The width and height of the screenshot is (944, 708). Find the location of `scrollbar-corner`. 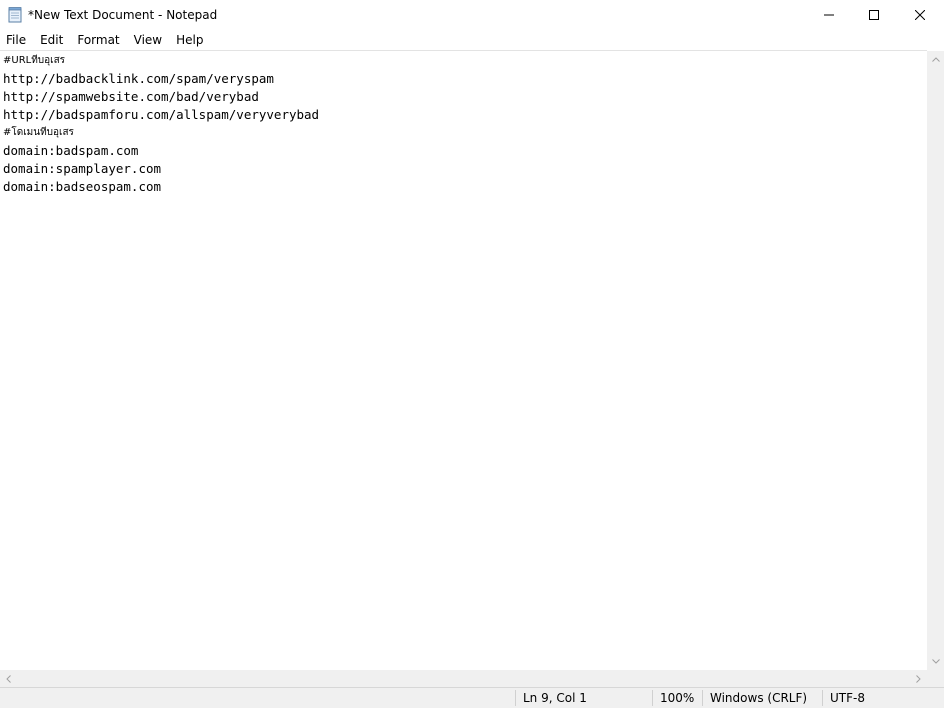

scrollbar-corner is located at coordinates (935, 678).